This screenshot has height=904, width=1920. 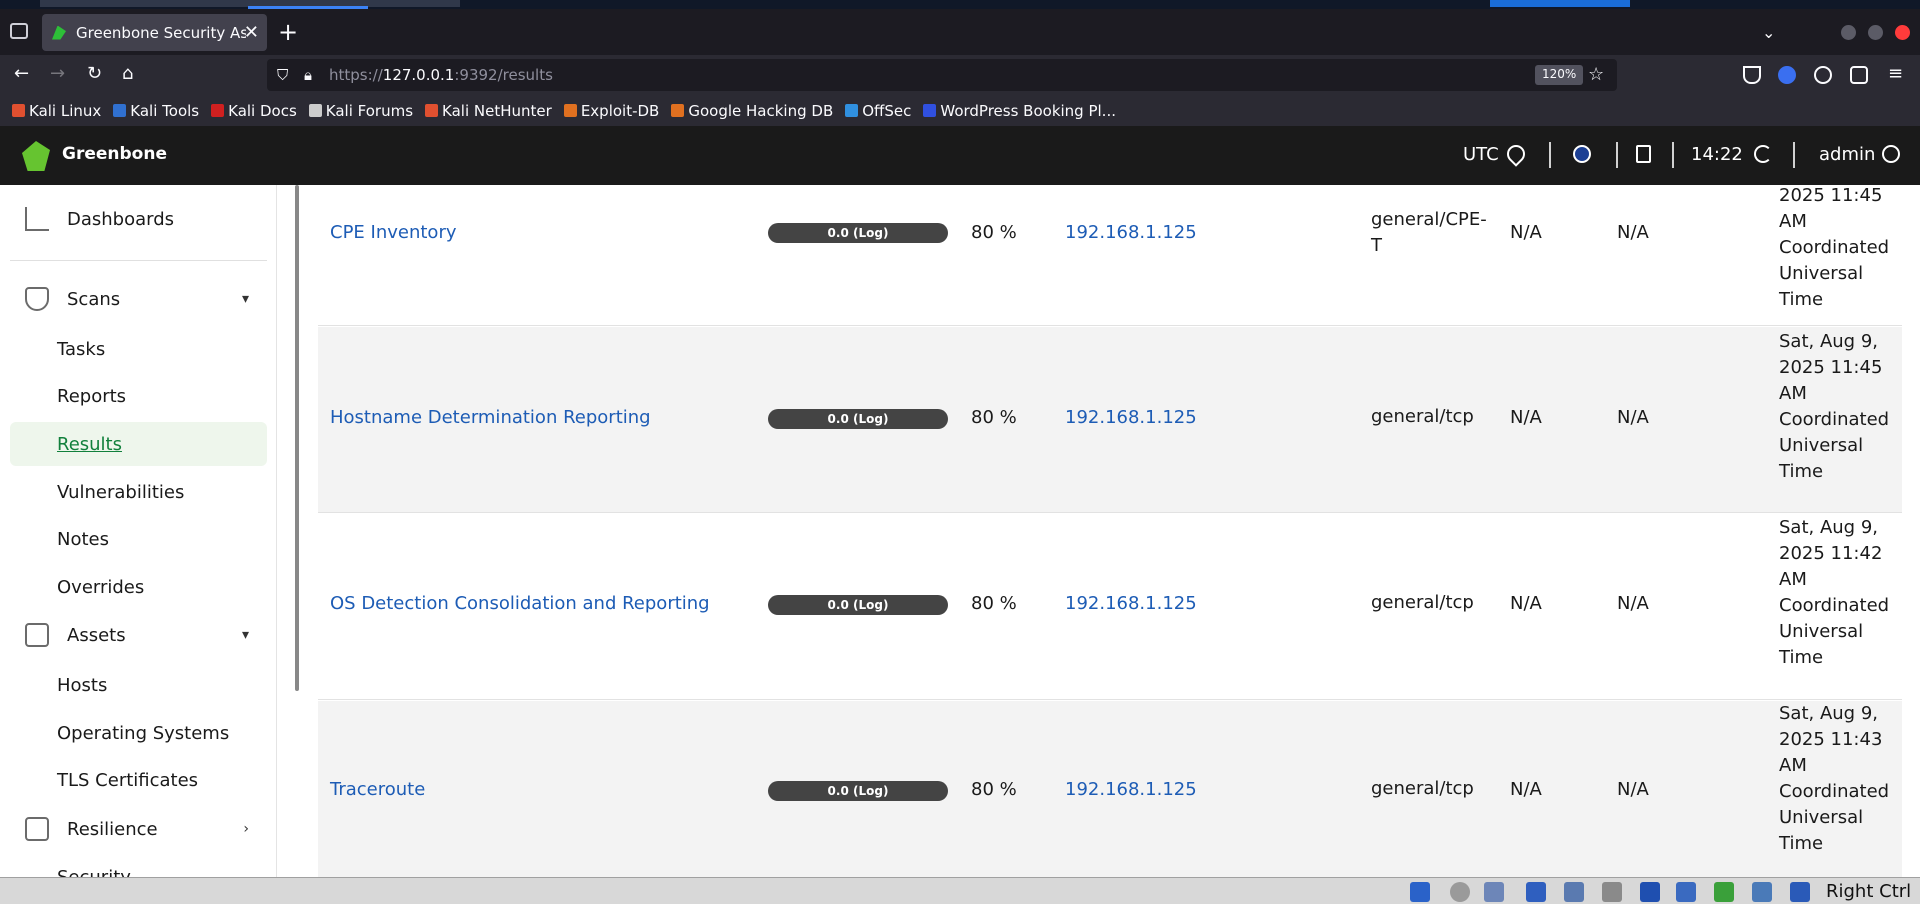 What do you see at coordinates (1596, 74) in the screenshot?
I see `bookmark-star-icon: ☆` at bounding box center [1596, 74].